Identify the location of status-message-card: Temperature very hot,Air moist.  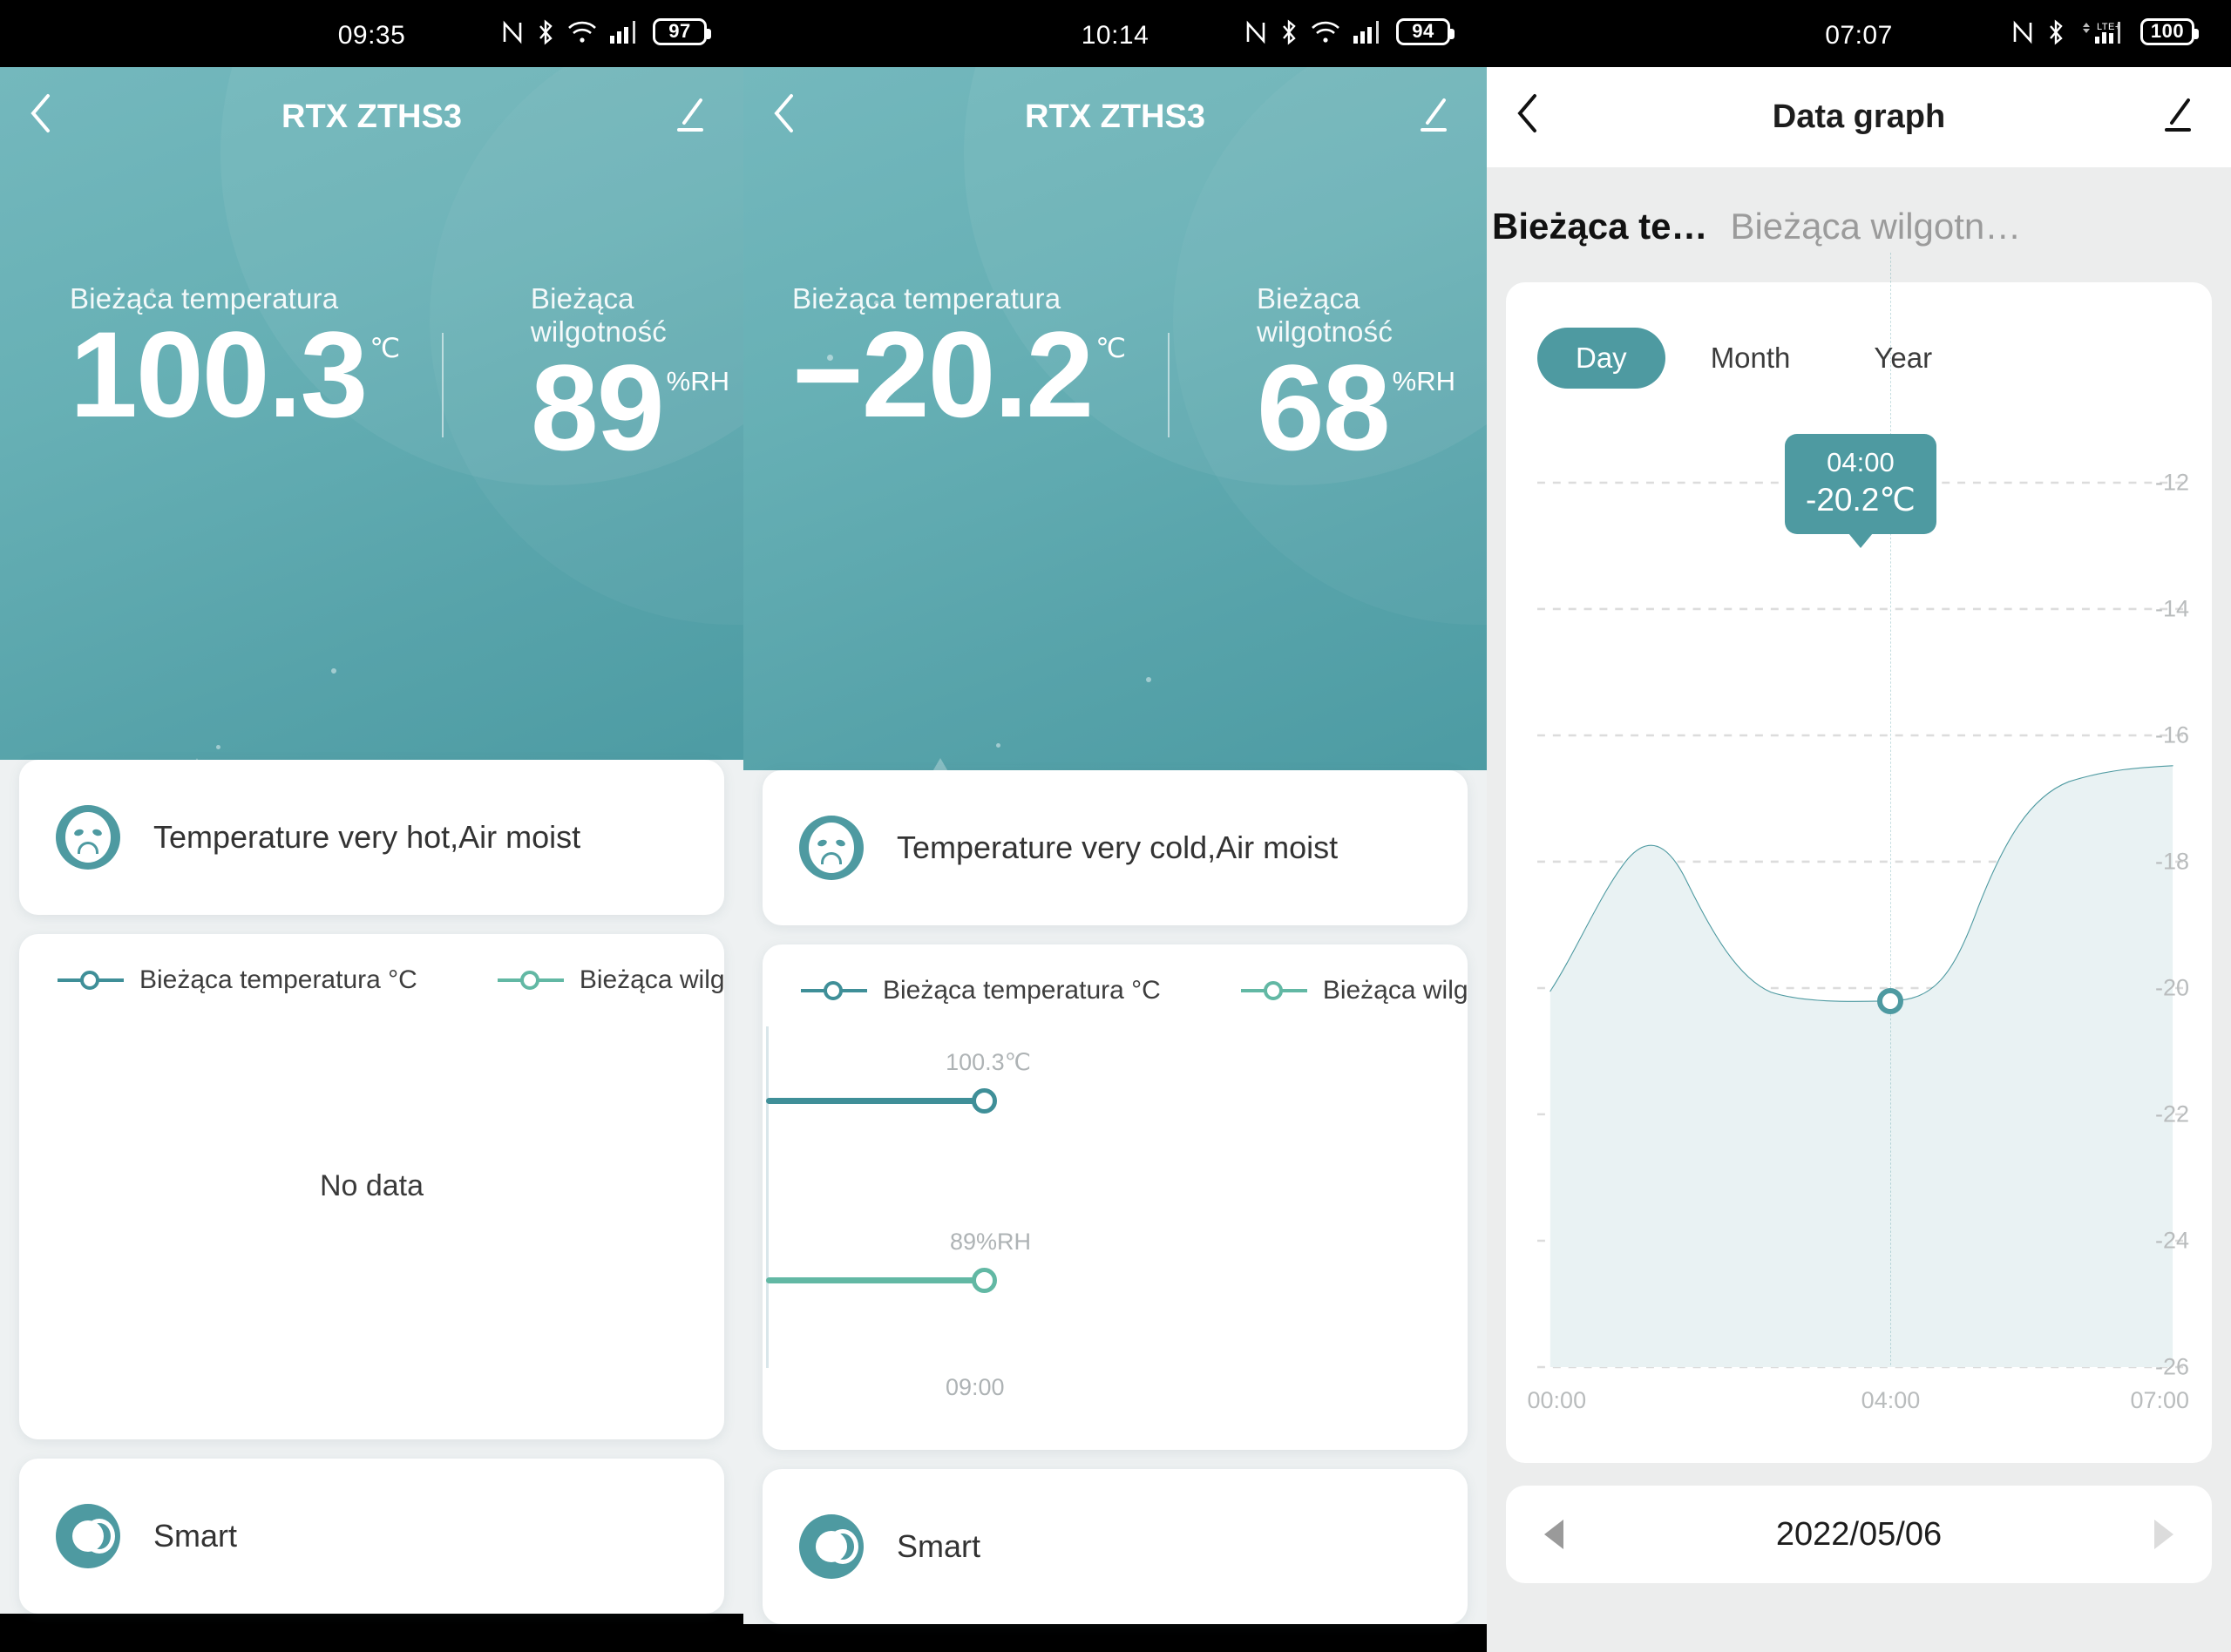
(371, 837).